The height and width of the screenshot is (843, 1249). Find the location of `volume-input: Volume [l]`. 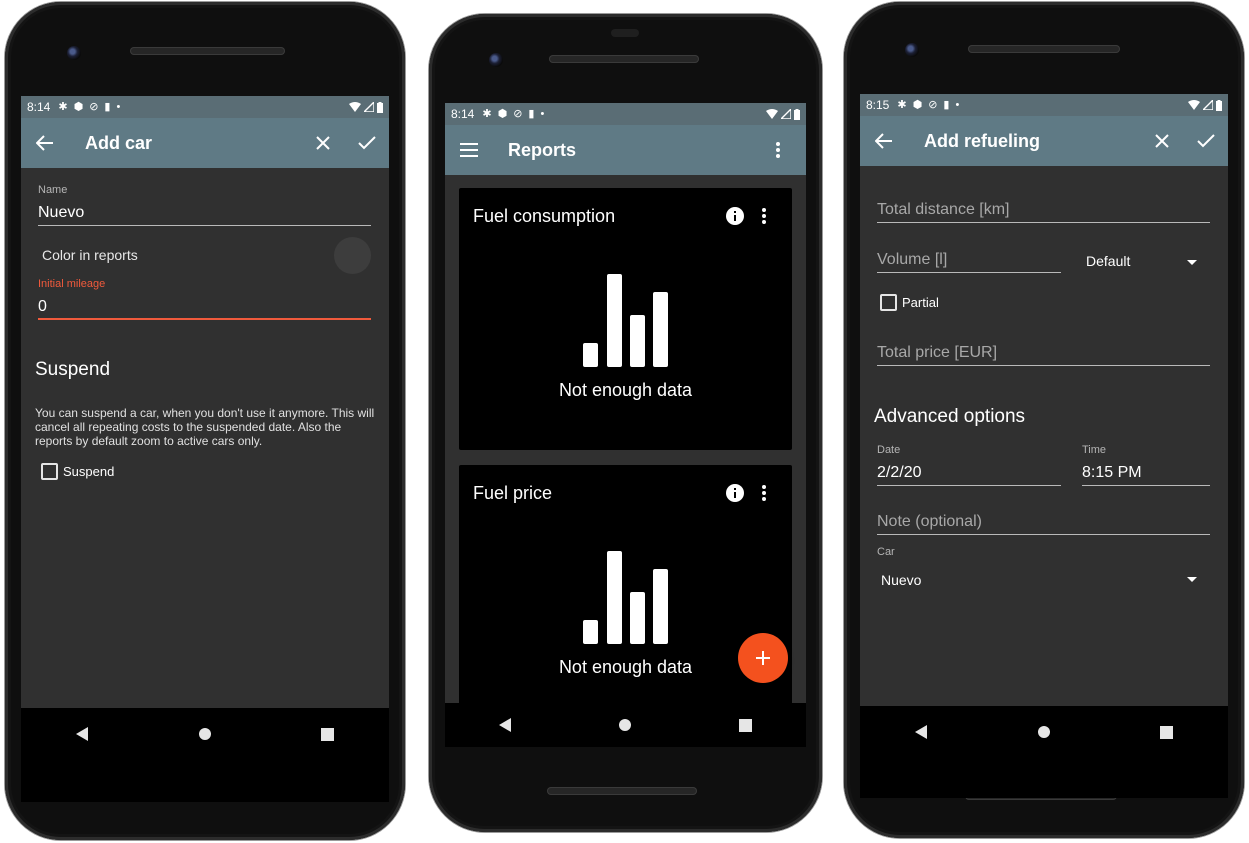

volume-input: Volume [l] is located at coordinates (912, 260).